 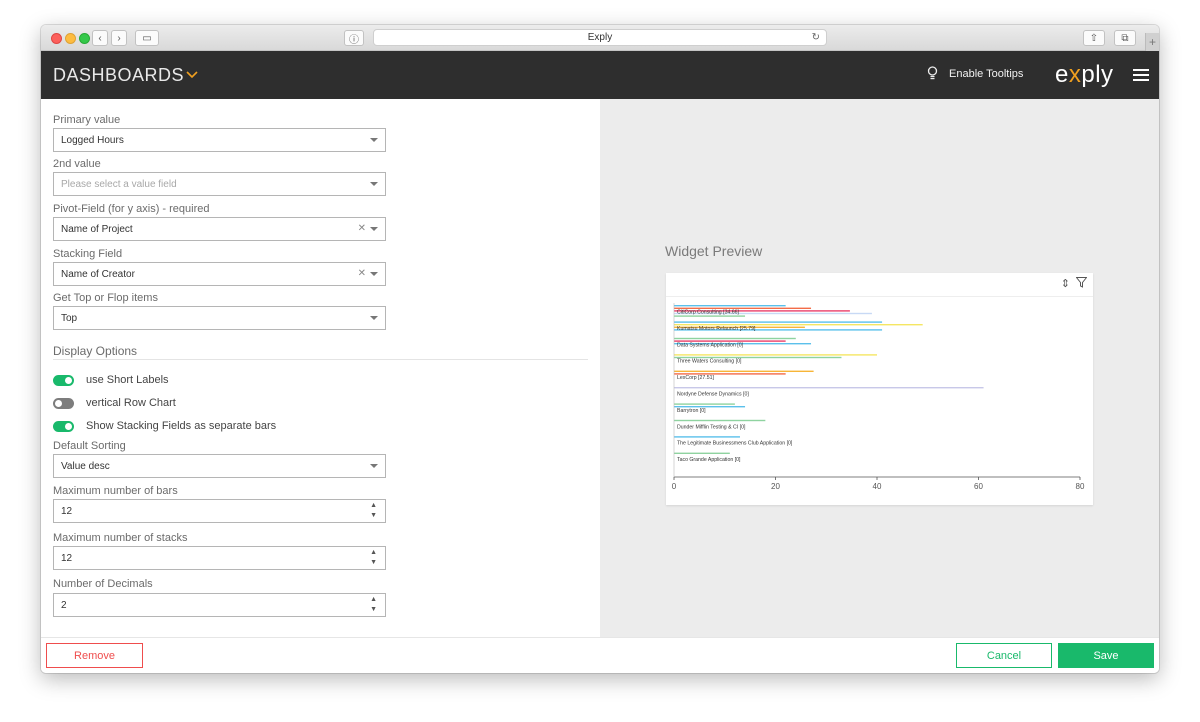 What do you see at coordinates (219, 140) in the screenshot?
I see `primary-value-select: Logged Hours` at bounding box center [219, 140].